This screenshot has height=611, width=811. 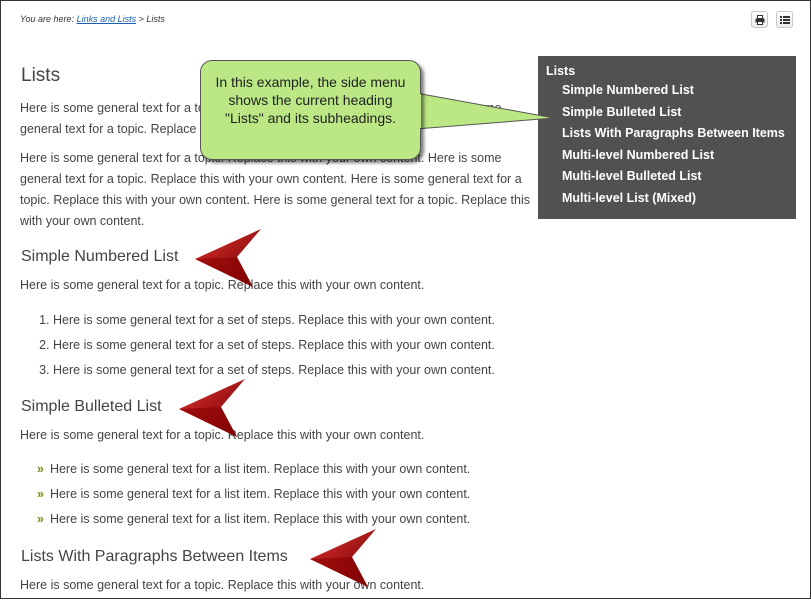 I want to click on breadcrumb: You are here: Links and Lists > Lists, so click(x=92, y=19).